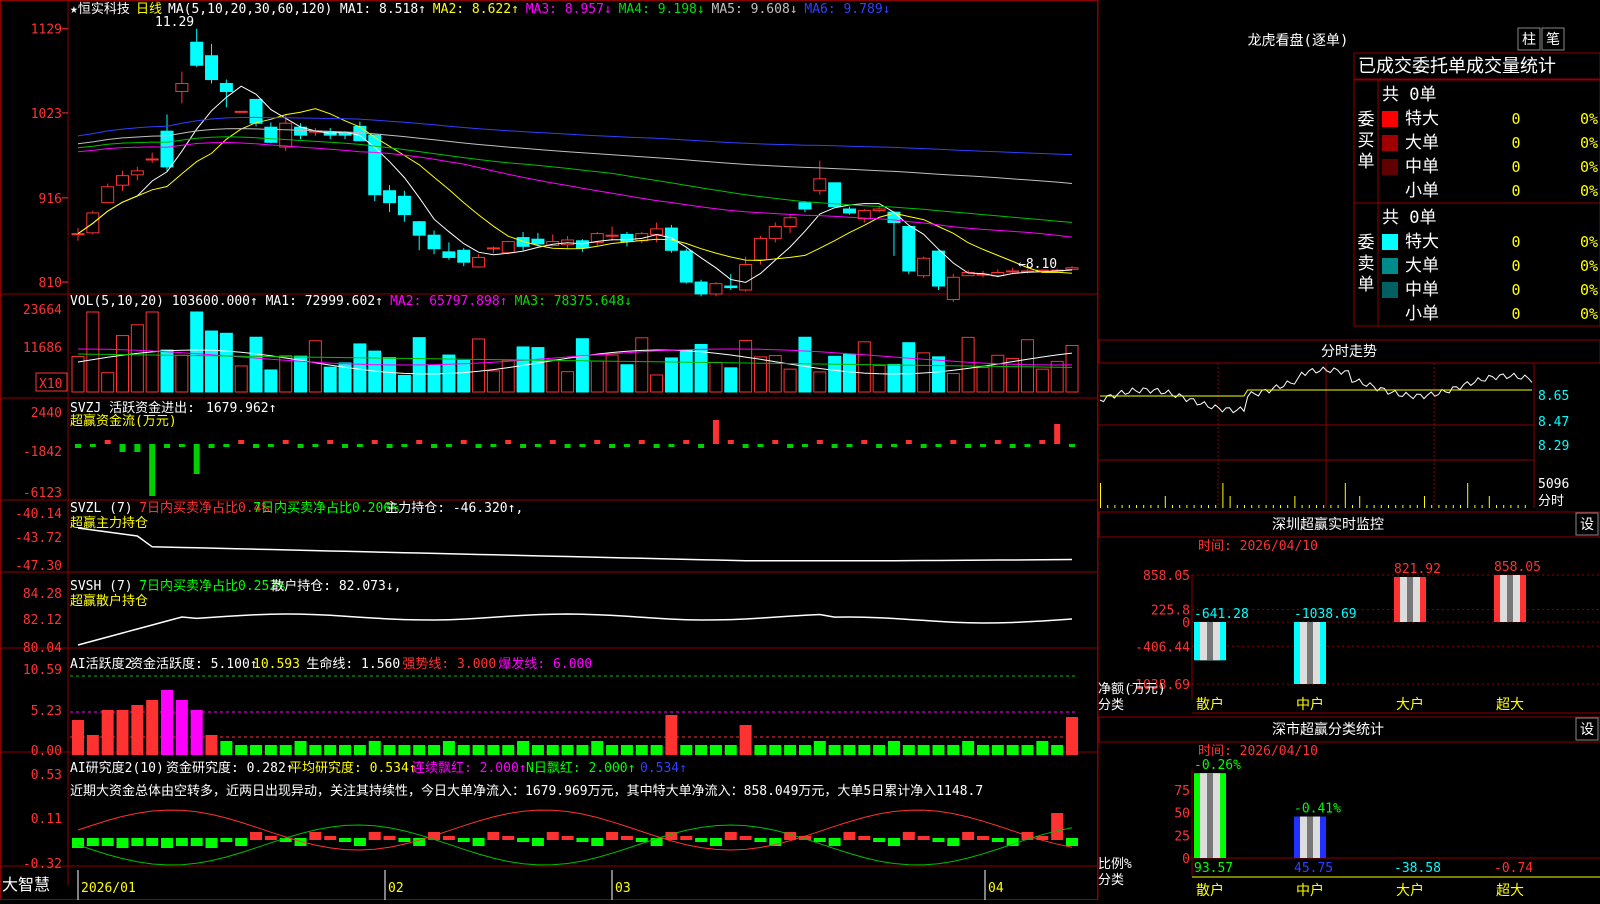 This screenshot has height=904, width=1600. I want to click on sh-set-label: 设, so click(1587, 730).